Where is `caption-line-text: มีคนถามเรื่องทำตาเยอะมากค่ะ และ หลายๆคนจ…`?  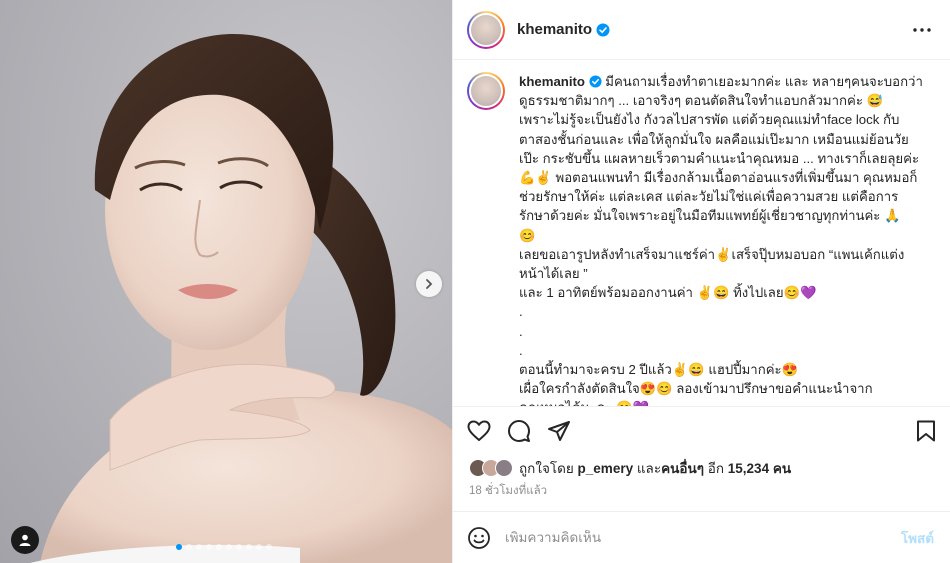
caption-line-text: มีคนถามเรื่องทำตาเยอะมากค่ะ และ หลายๆคนจ… is located at coordinates (764, 81).